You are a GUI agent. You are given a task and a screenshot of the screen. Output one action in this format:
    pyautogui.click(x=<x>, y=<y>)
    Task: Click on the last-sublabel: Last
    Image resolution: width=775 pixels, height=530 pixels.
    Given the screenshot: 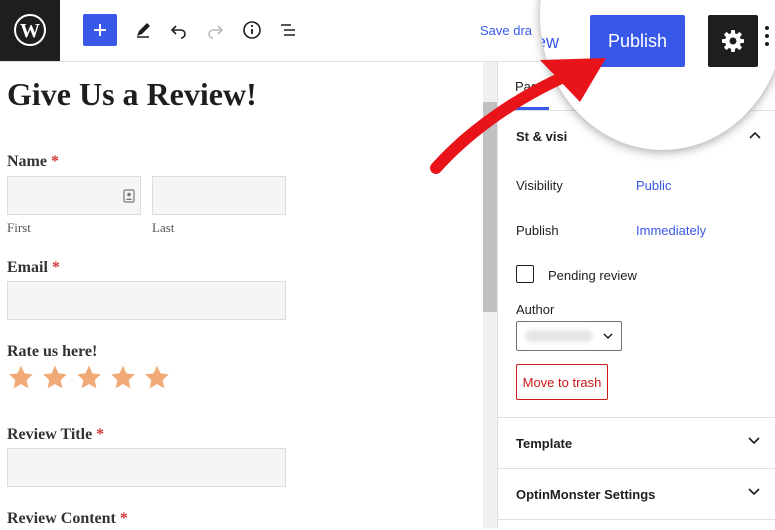 What is the action you would take?
    pyautogui.click(x=163, y=227)
    